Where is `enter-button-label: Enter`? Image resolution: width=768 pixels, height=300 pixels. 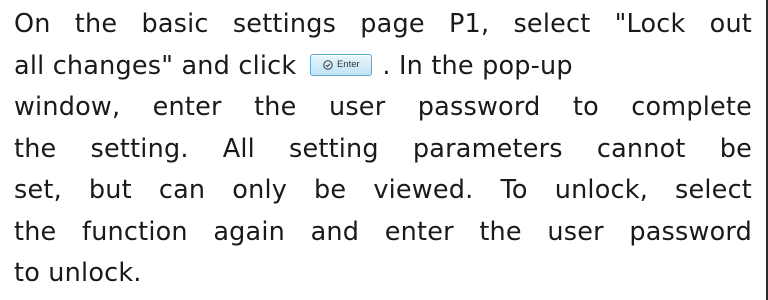
enter-button-label: Enter is located at coordinates (348, 64).